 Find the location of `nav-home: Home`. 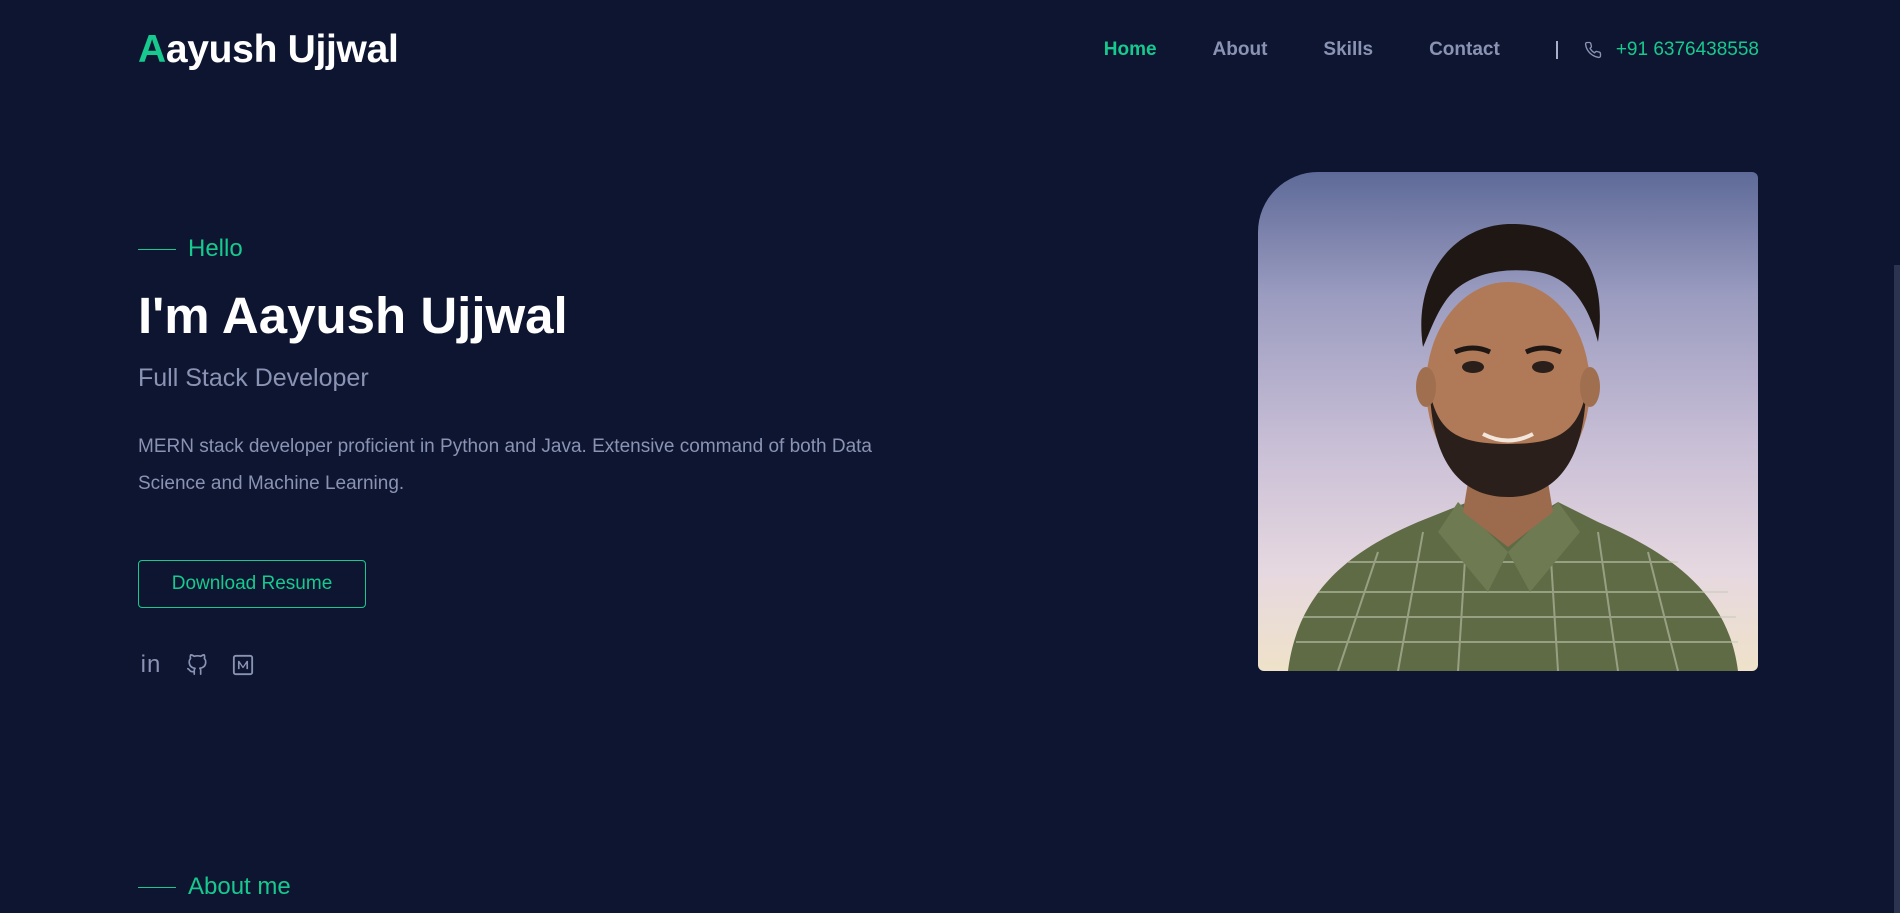

nav-home: Home is located at coordinates (1130, 50).